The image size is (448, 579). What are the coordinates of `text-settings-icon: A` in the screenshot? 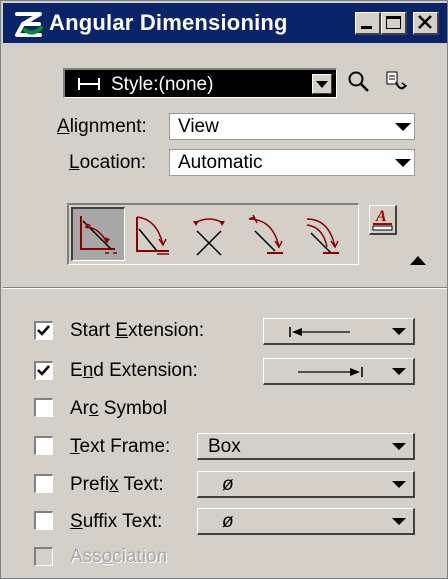 It's located at (382, 219).